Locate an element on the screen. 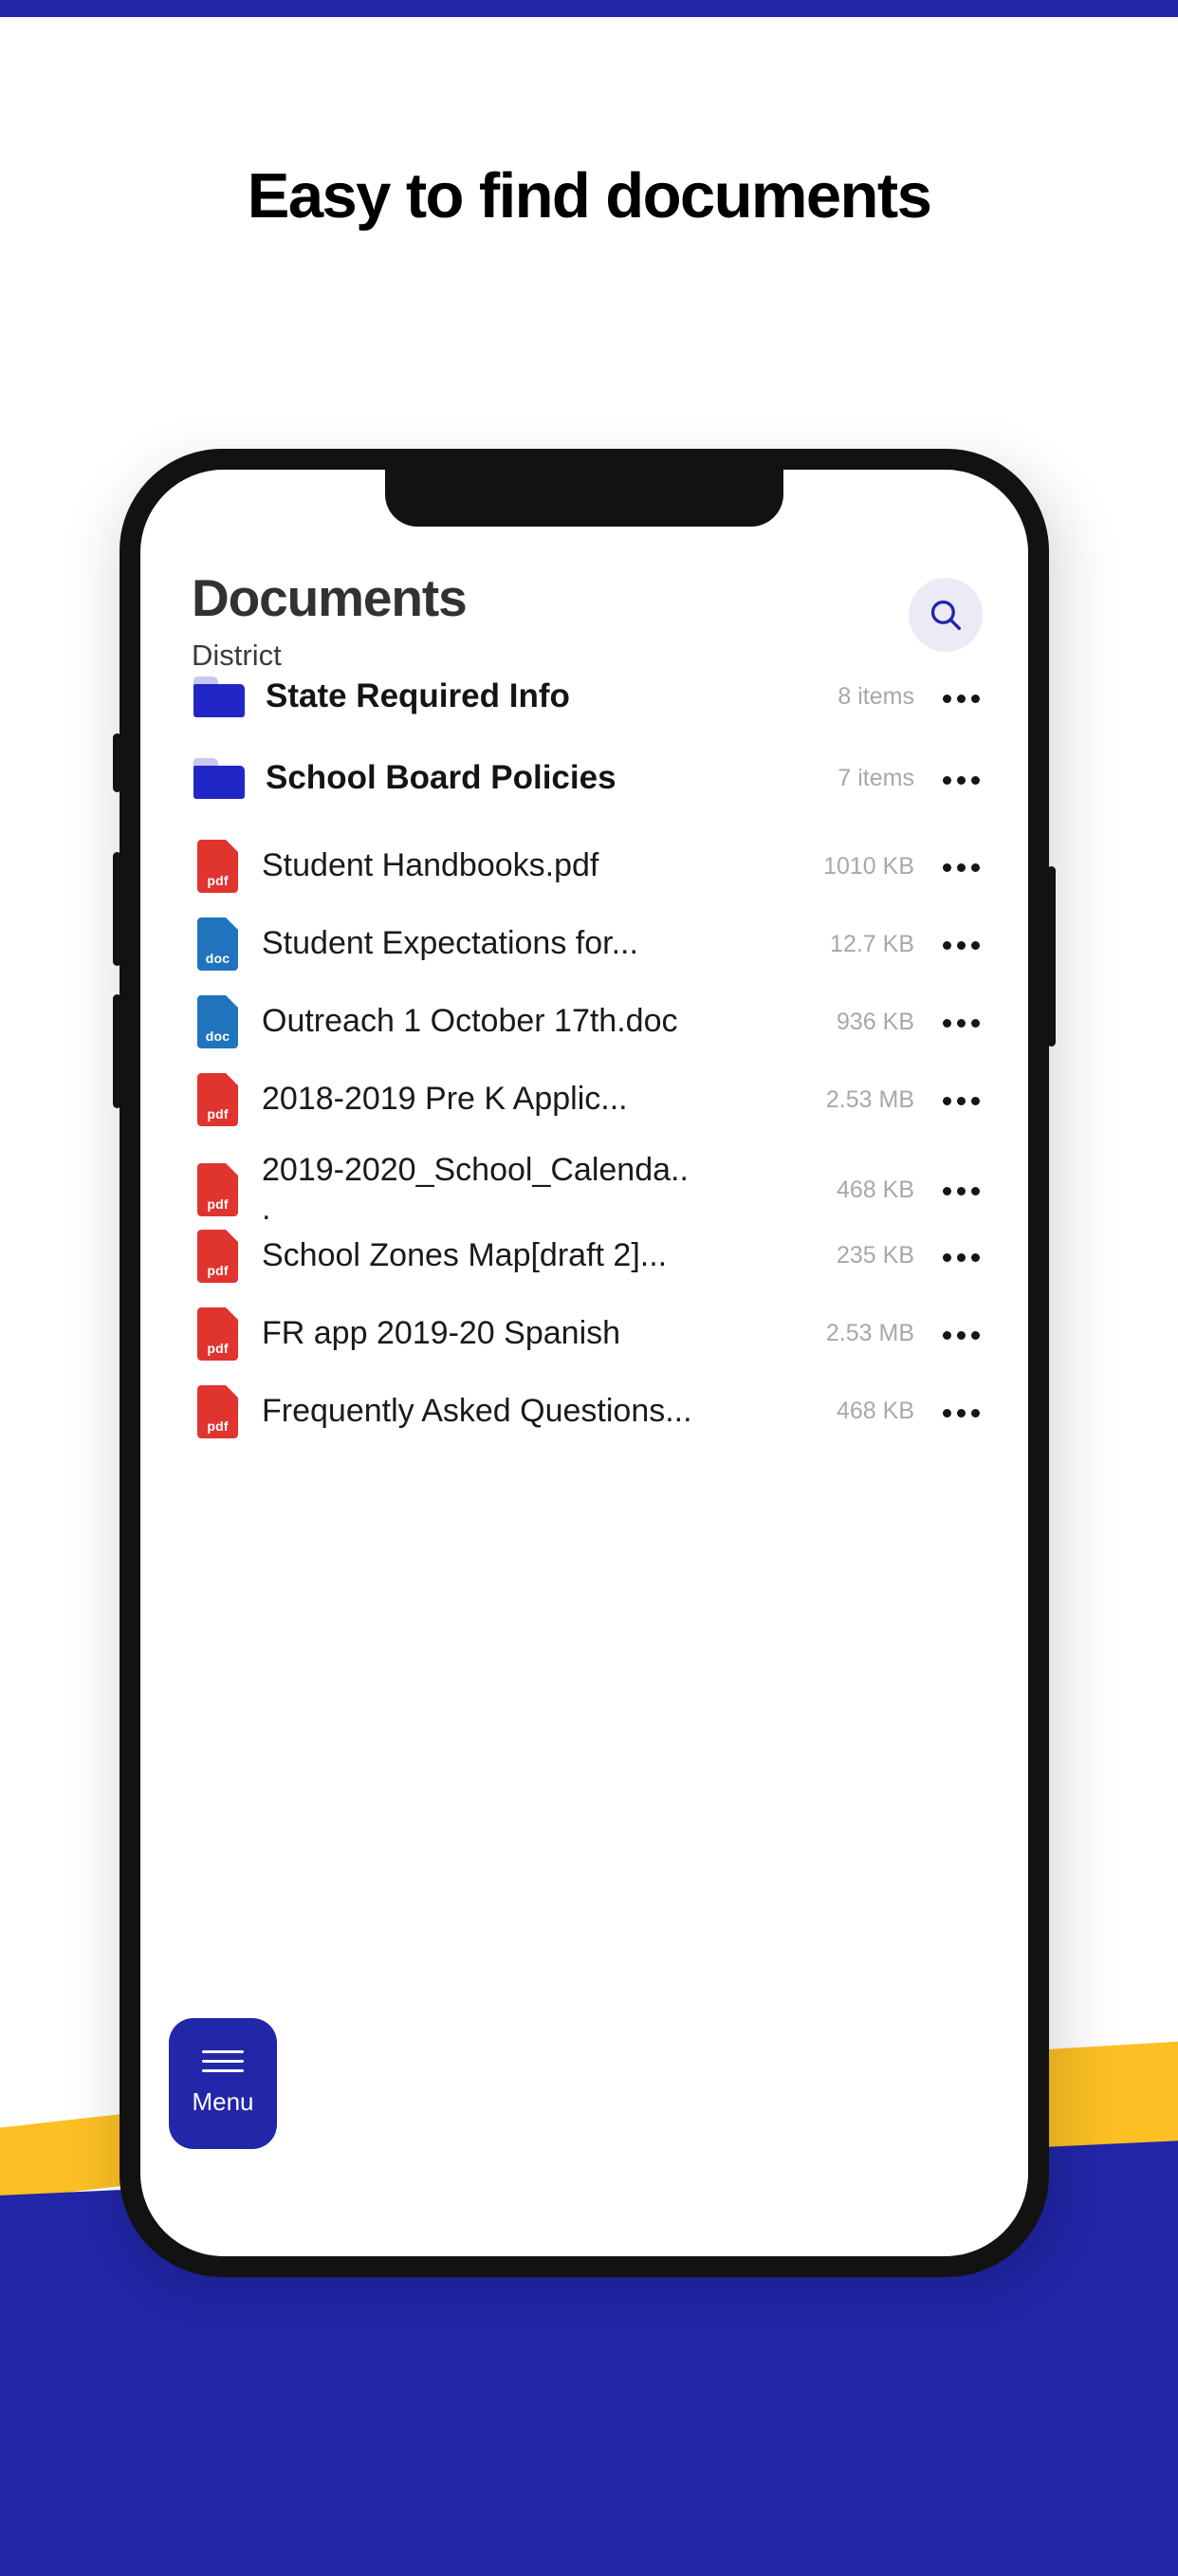 This screenshot has height=2576, width=1178. volume-up-button is located at coordinates (117, 909).